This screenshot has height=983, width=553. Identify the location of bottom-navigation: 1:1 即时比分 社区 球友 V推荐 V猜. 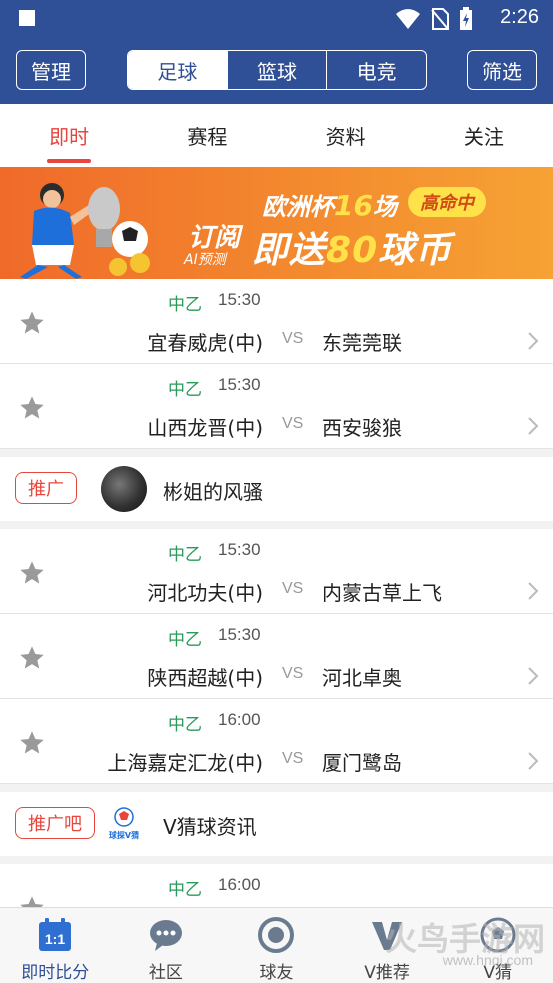
(276, 945).